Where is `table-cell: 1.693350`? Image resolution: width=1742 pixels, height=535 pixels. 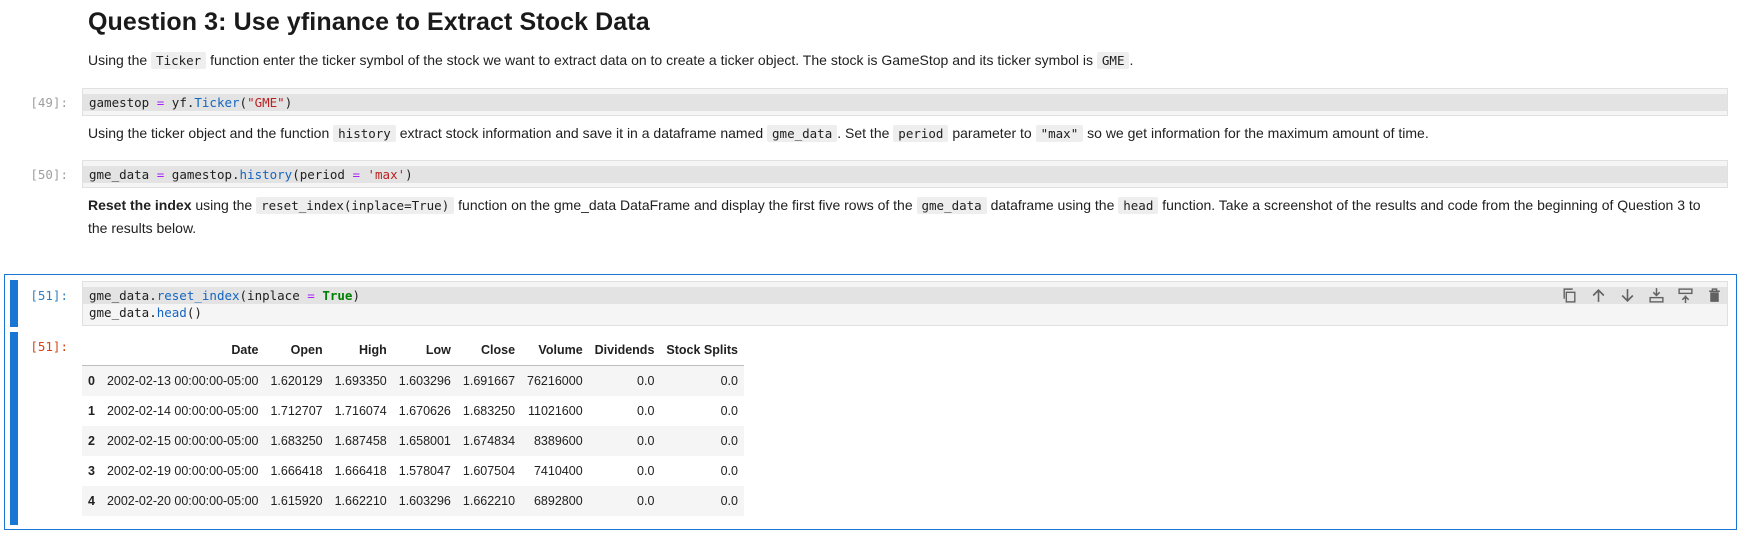 table-cell: 1.693350 is located at coordinates (360, 381).